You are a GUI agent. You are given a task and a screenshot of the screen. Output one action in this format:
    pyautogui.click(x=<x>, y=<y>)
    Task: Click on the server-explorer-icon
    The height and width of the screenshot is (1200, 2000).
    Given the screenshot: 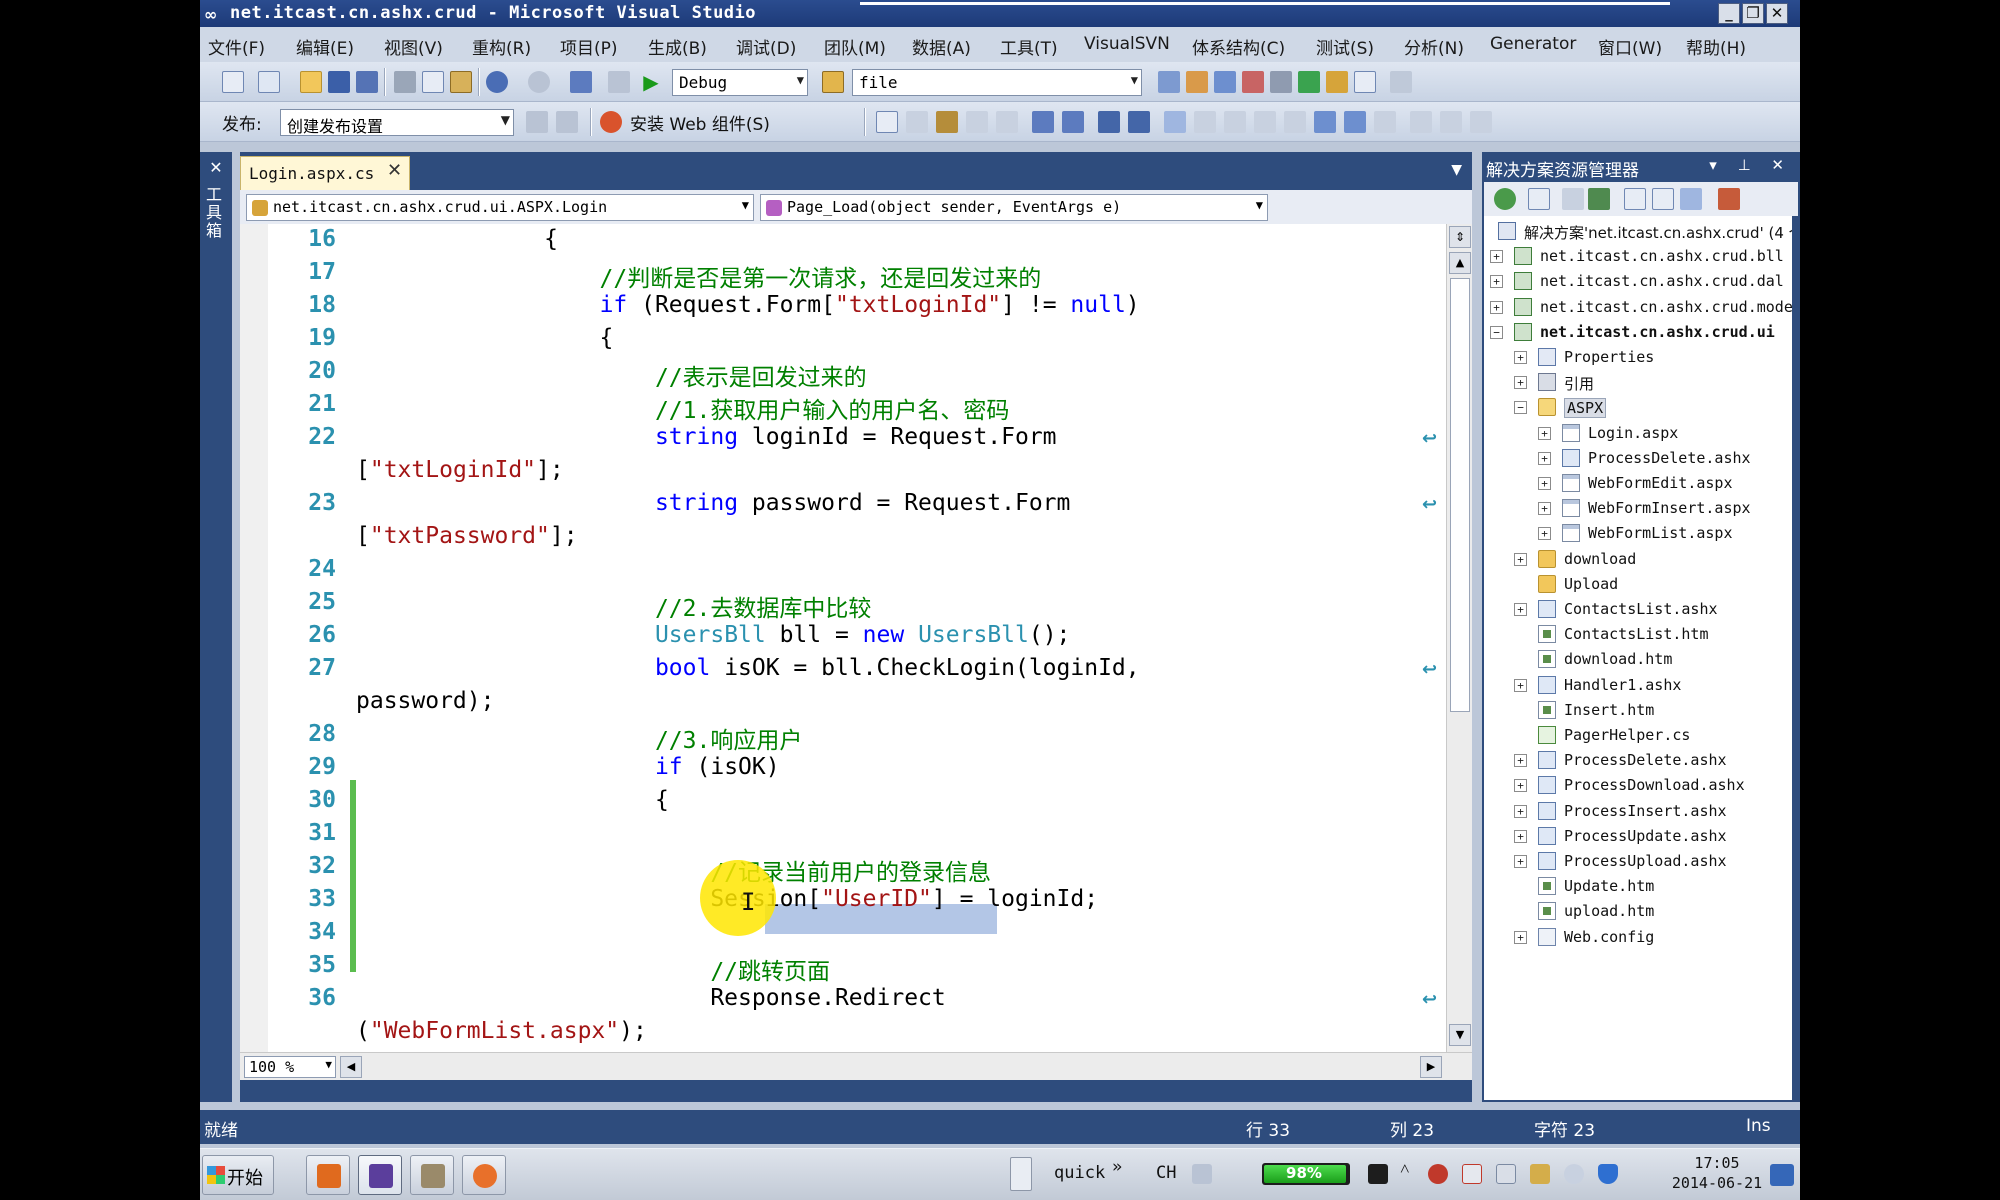 What is the action you would take?
    pyautogui.click(x=1337, y=82)
    